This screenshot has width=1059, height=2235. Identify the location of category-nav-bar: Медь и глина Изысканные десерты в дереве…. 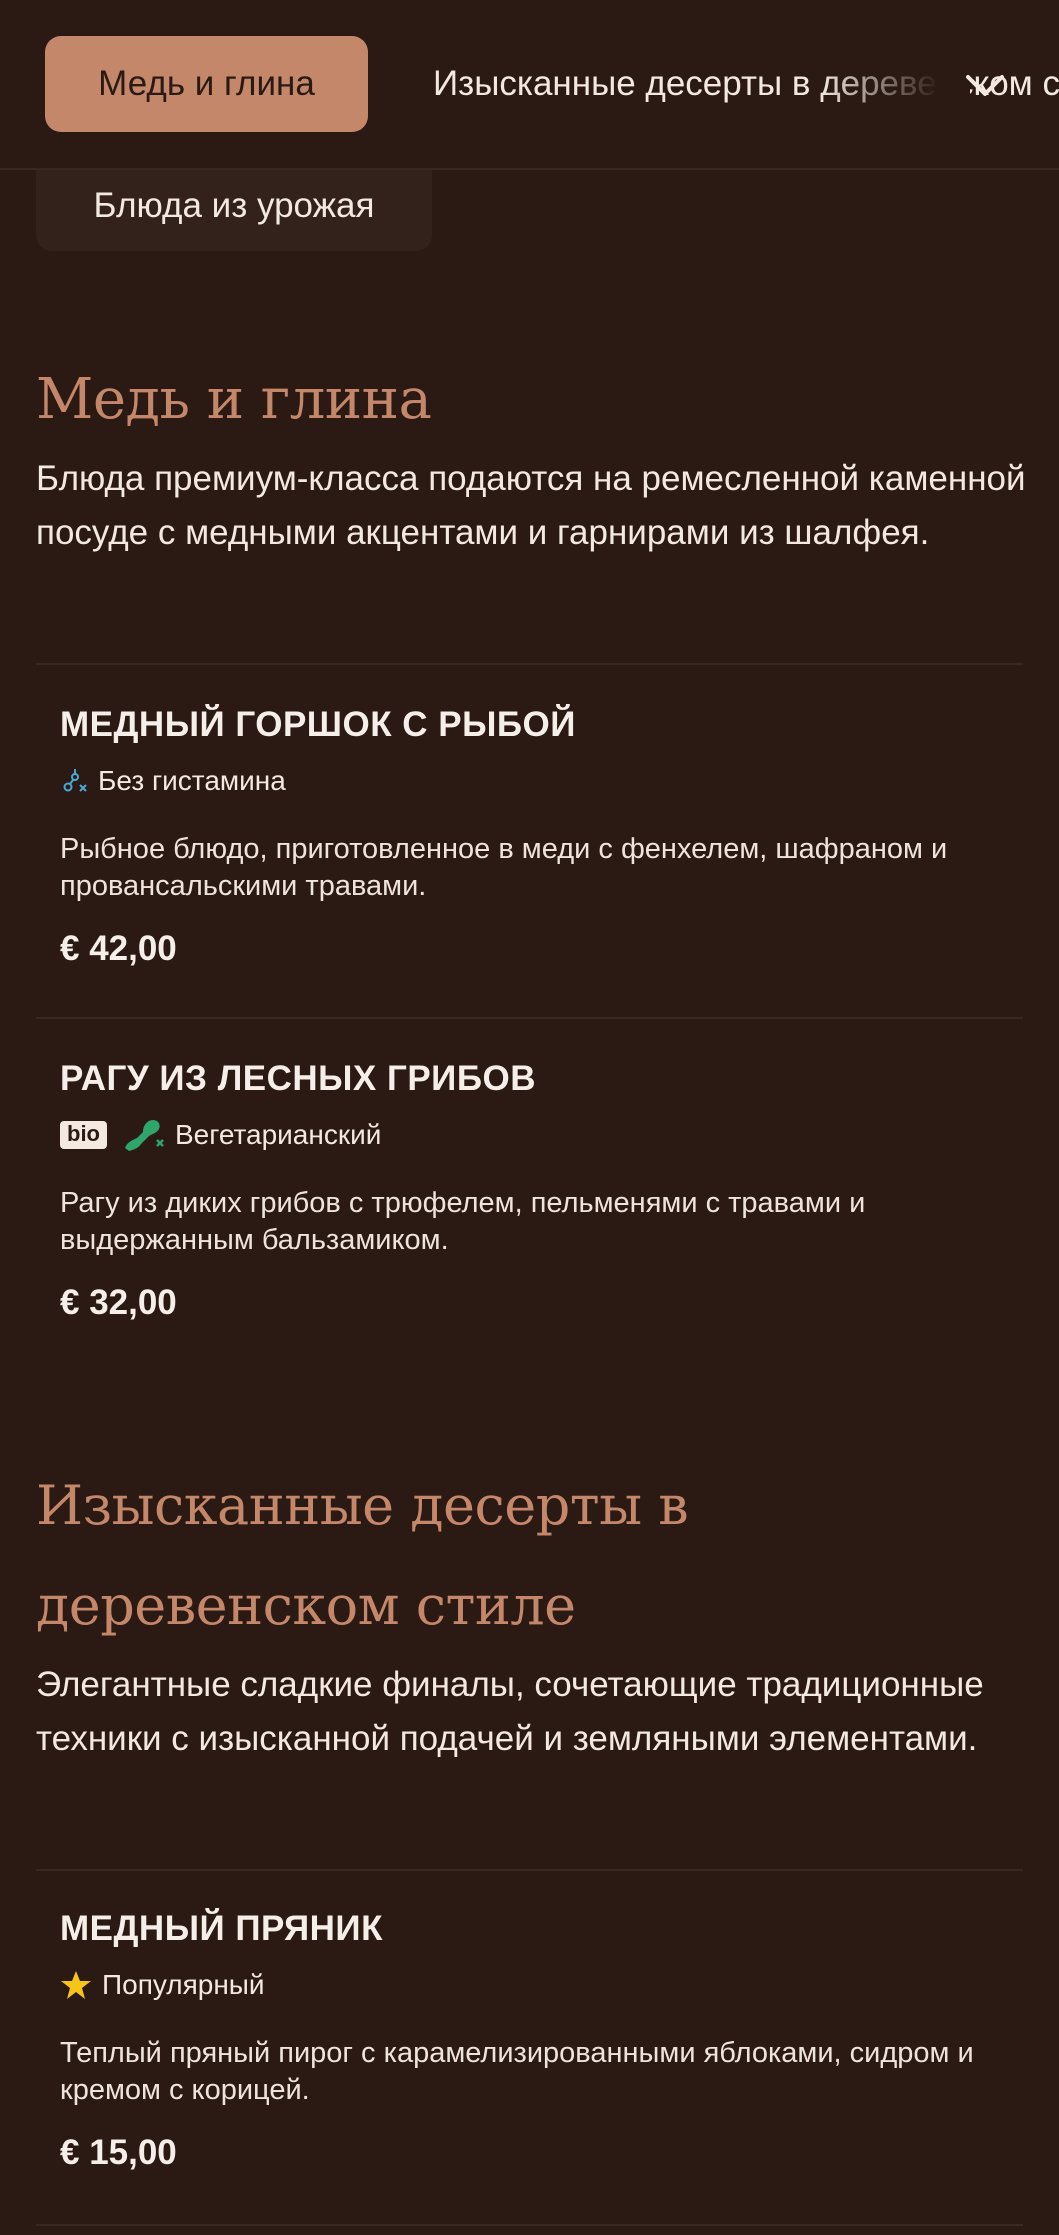
(529, 85).